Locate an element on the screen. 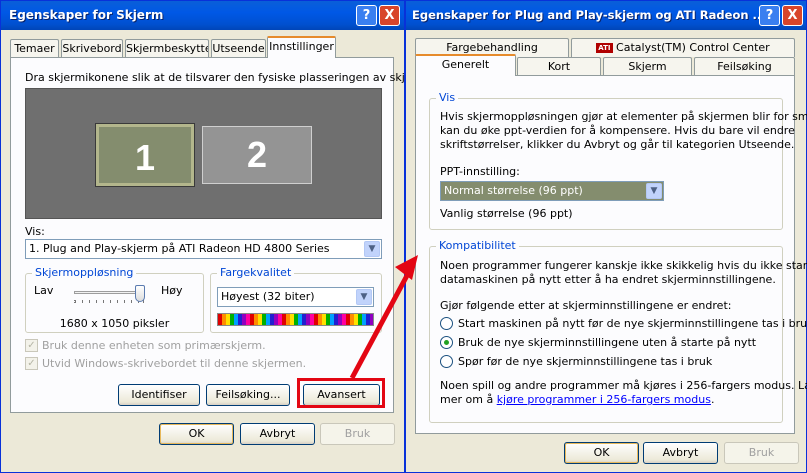 The width and height of the screenshot is (807, 473). tab-generelt: Generelt is located at coordinates (465, 65).